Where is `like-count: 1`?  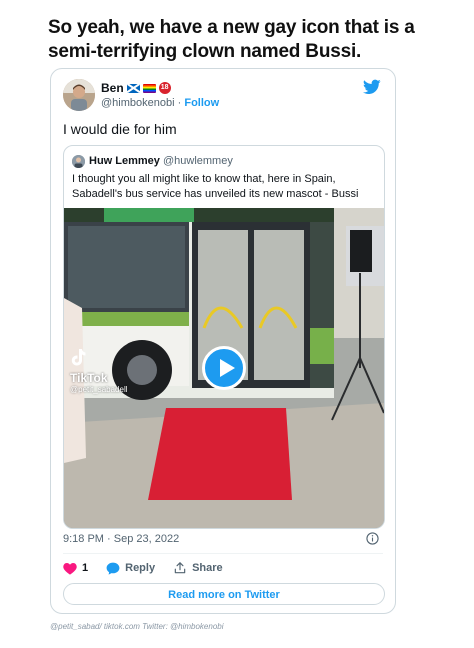
like-count: 1 is located at coordinates (85, 568).